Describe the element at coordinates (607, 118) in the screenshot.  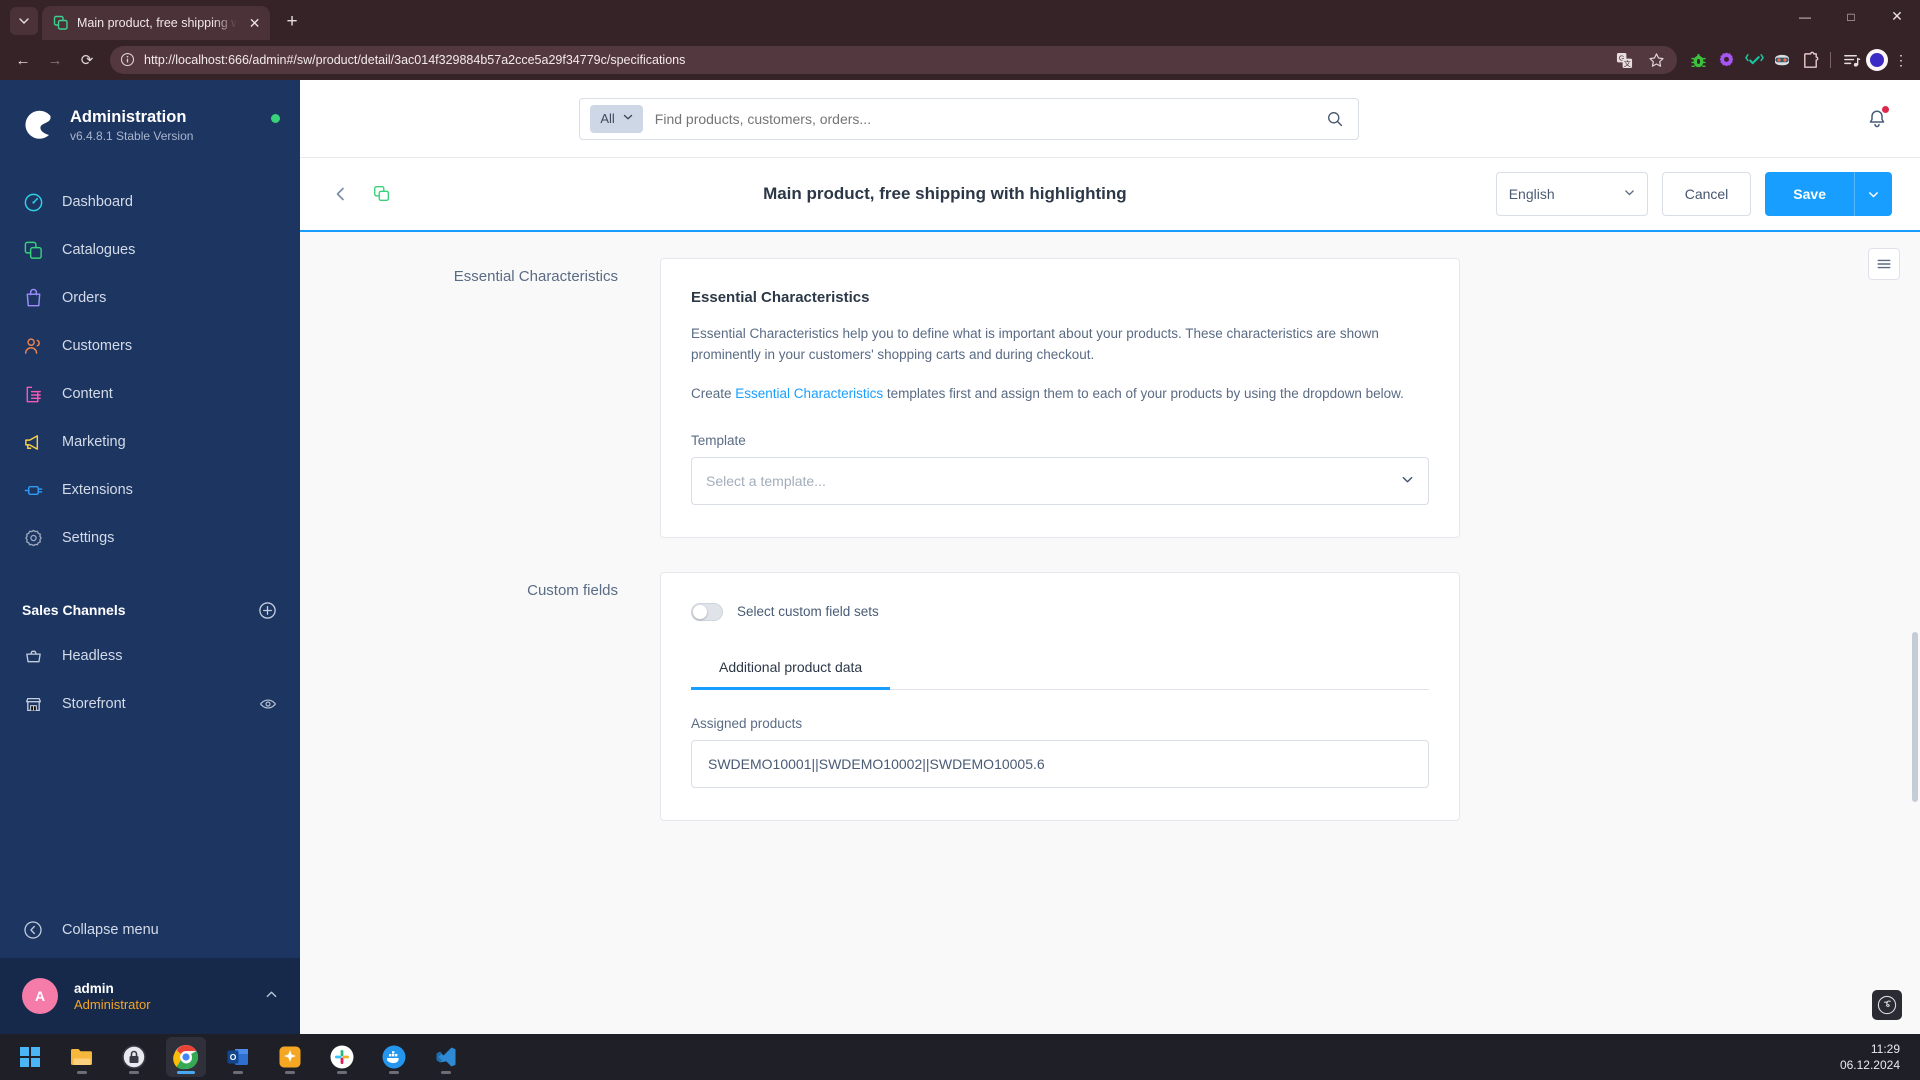
I see `search-scope-label: All` at that location.